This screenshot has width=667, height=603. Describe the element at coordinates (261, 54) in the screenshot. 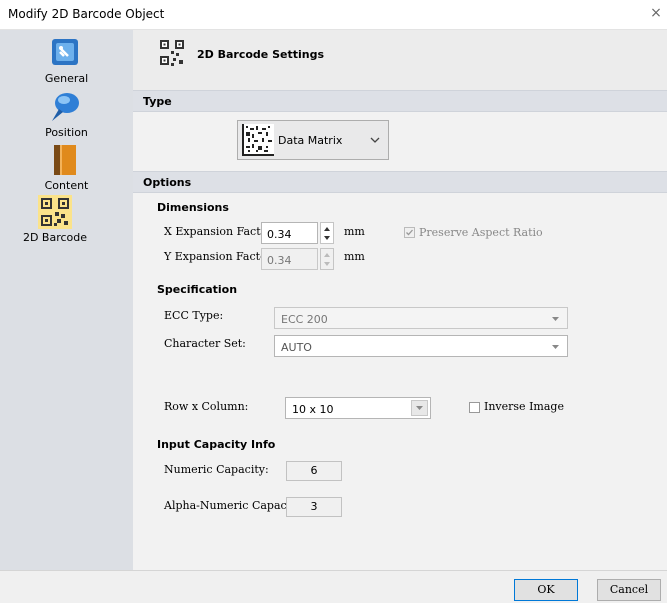

I see `panel-title: 2D Barcode Settings` at that location.